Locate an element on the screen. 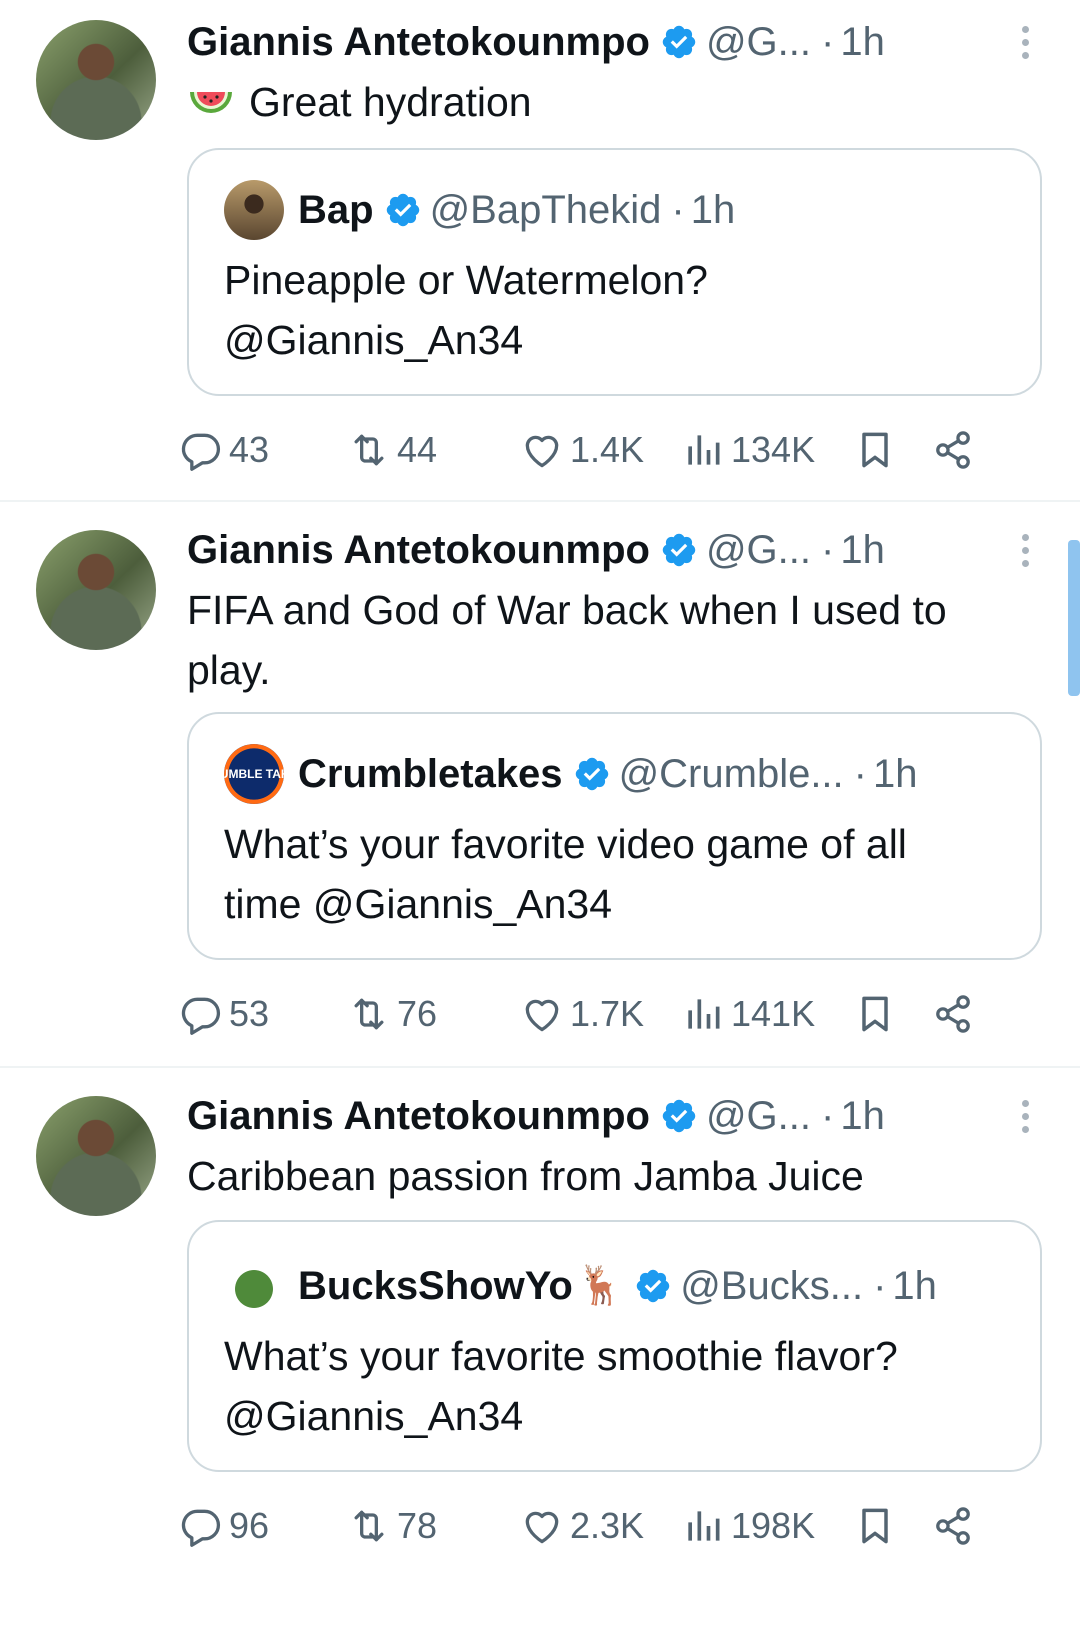 The image size is (1080, 1644). quoted-author-name: BucksShowYo is located at coordinates (435, 1285).